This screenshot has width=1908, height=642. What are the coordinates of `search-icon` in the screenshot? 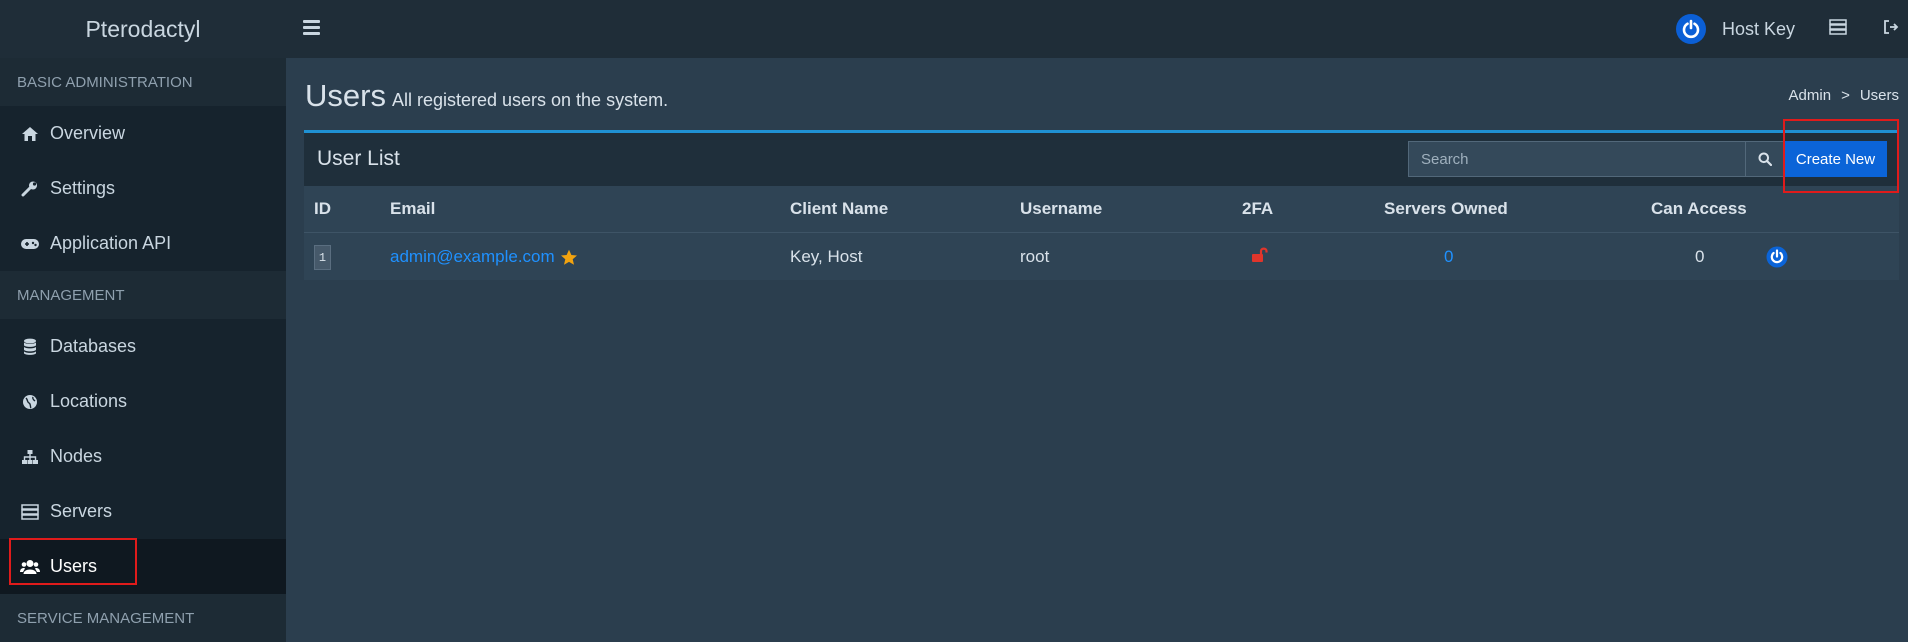 It's located at (1765, 159).